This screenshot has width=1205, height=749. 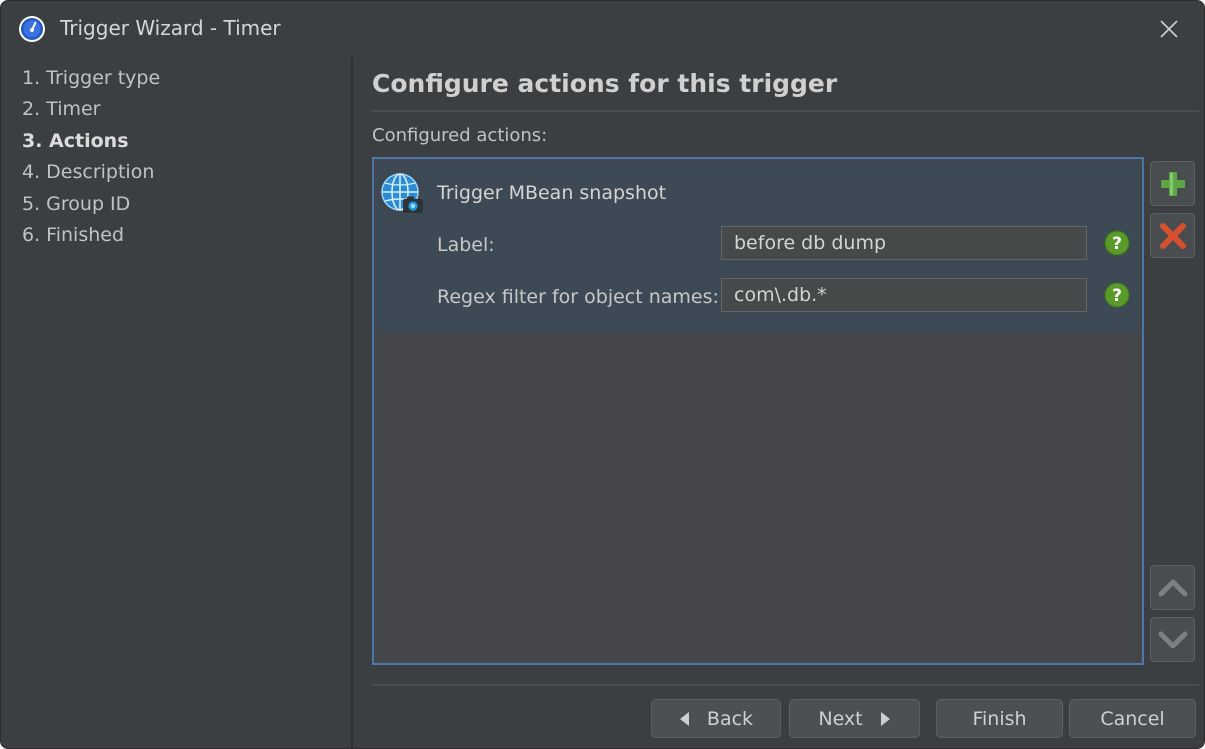 I want to click on step-actions: 3. Actions, so click(x=75, y=141).